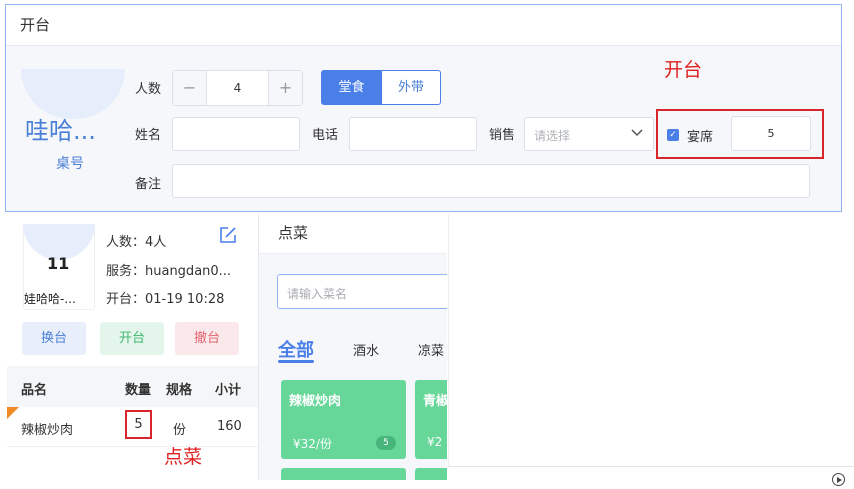  What do you see at coordinates (207, 338) in the screenshot?
I see `cancel-table-button: 撤台` at bounding box center [207, 338].